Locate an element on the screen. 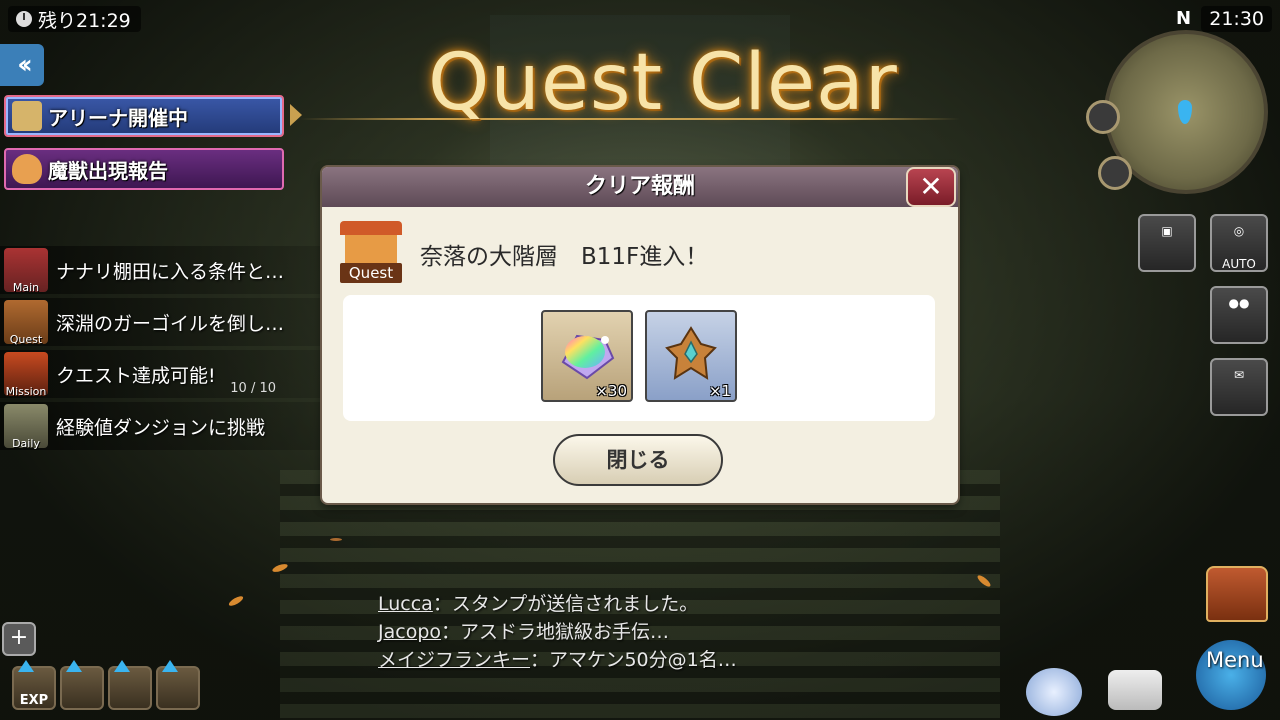 Image resolution: width=1280 pixels, height=720 pixels. chat-user-name: Lucca is located at coordinates (405, 604).